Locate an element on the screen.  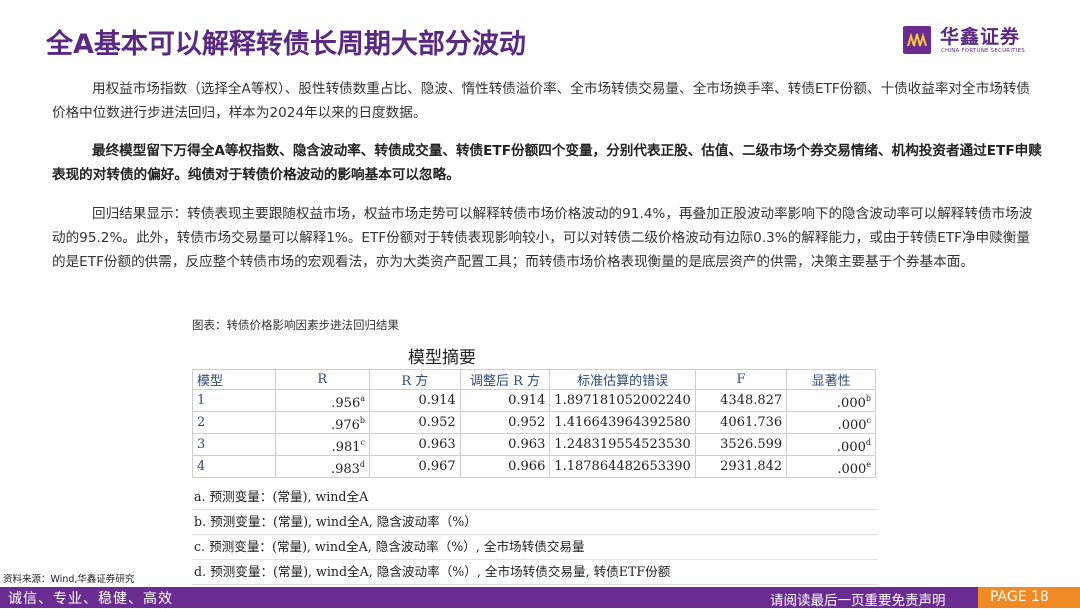
page-title: 全A基本可以解释转债长周期大部分波动 is located at coordinates (286, 44).